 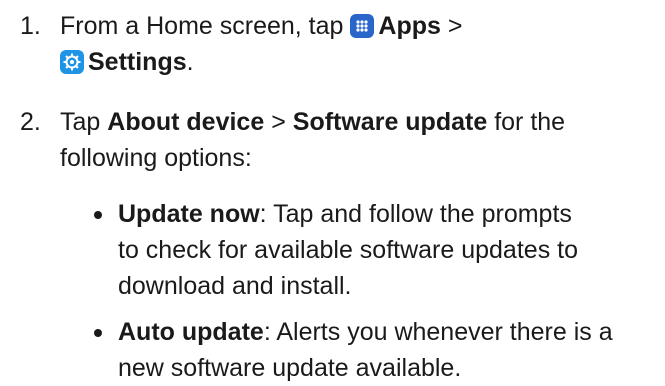 What do you see at coordinates (438, 332) in the screenshot?
I see `bullet-line: : Alerts you whenever there is a` at bounding box center [438, 332].